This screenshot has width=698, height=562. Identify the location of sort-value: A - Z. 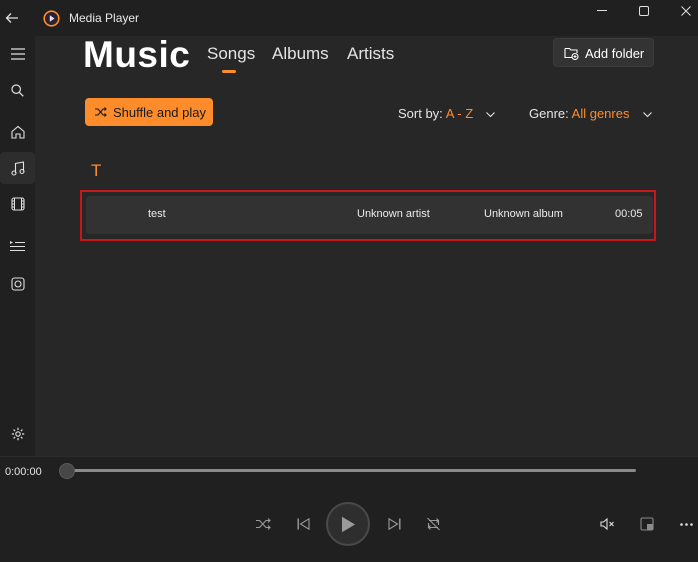
(459, 113).